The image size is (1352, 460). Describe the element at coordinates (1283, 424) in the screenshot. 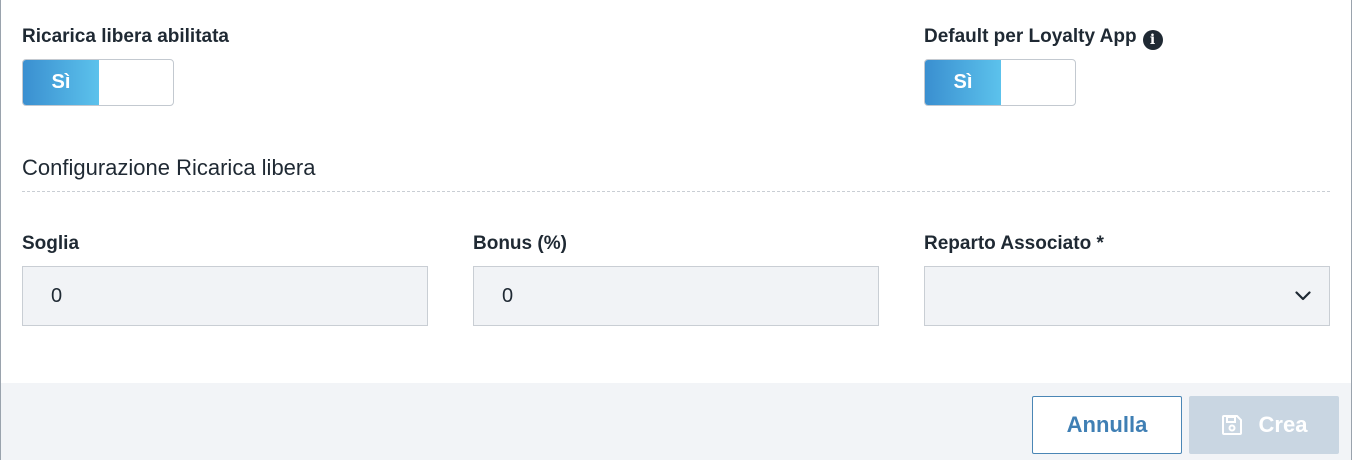

I see `create-button-label: Crea` at that location.